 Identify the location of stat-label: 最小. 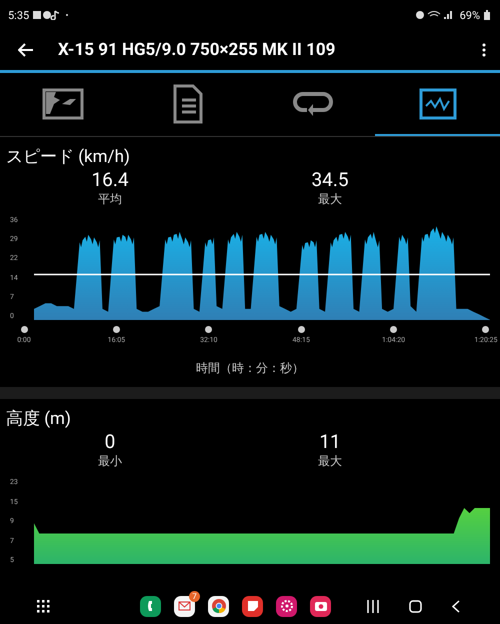
(110, 461).